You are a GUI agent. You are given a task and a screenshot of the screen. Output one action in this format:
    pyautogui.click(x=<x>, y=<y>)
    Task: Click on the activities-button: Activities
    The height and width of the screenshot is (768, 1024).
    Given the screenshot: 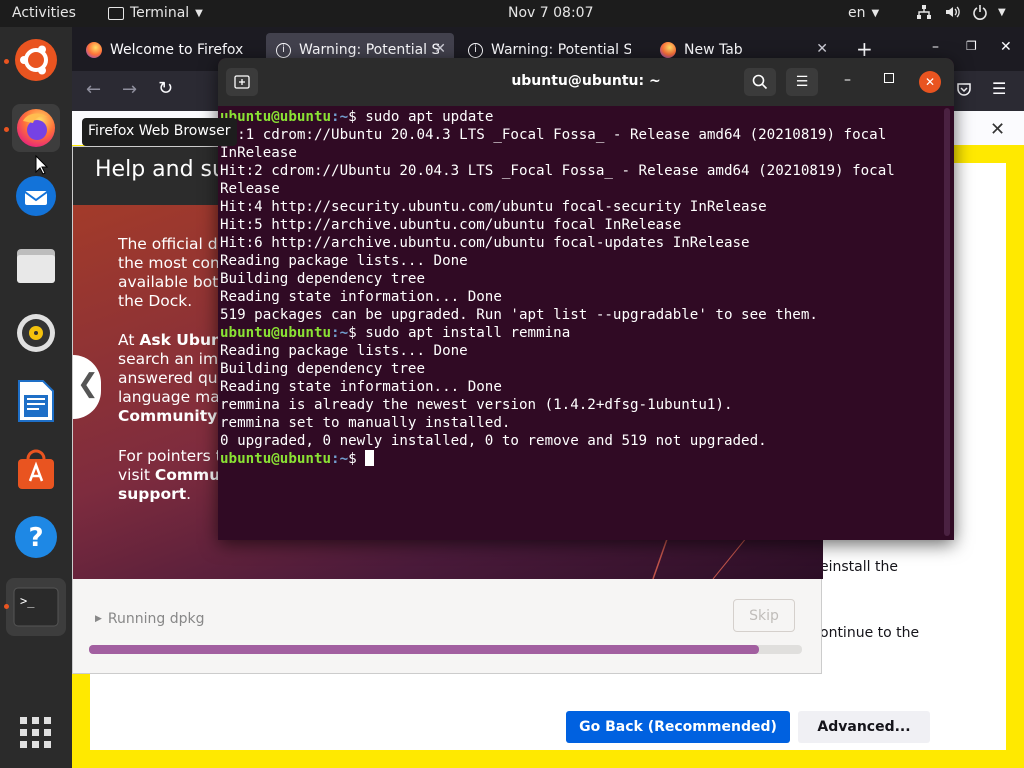 What is the action you would take?
    pyautogui.click(x=44, y=13)
    